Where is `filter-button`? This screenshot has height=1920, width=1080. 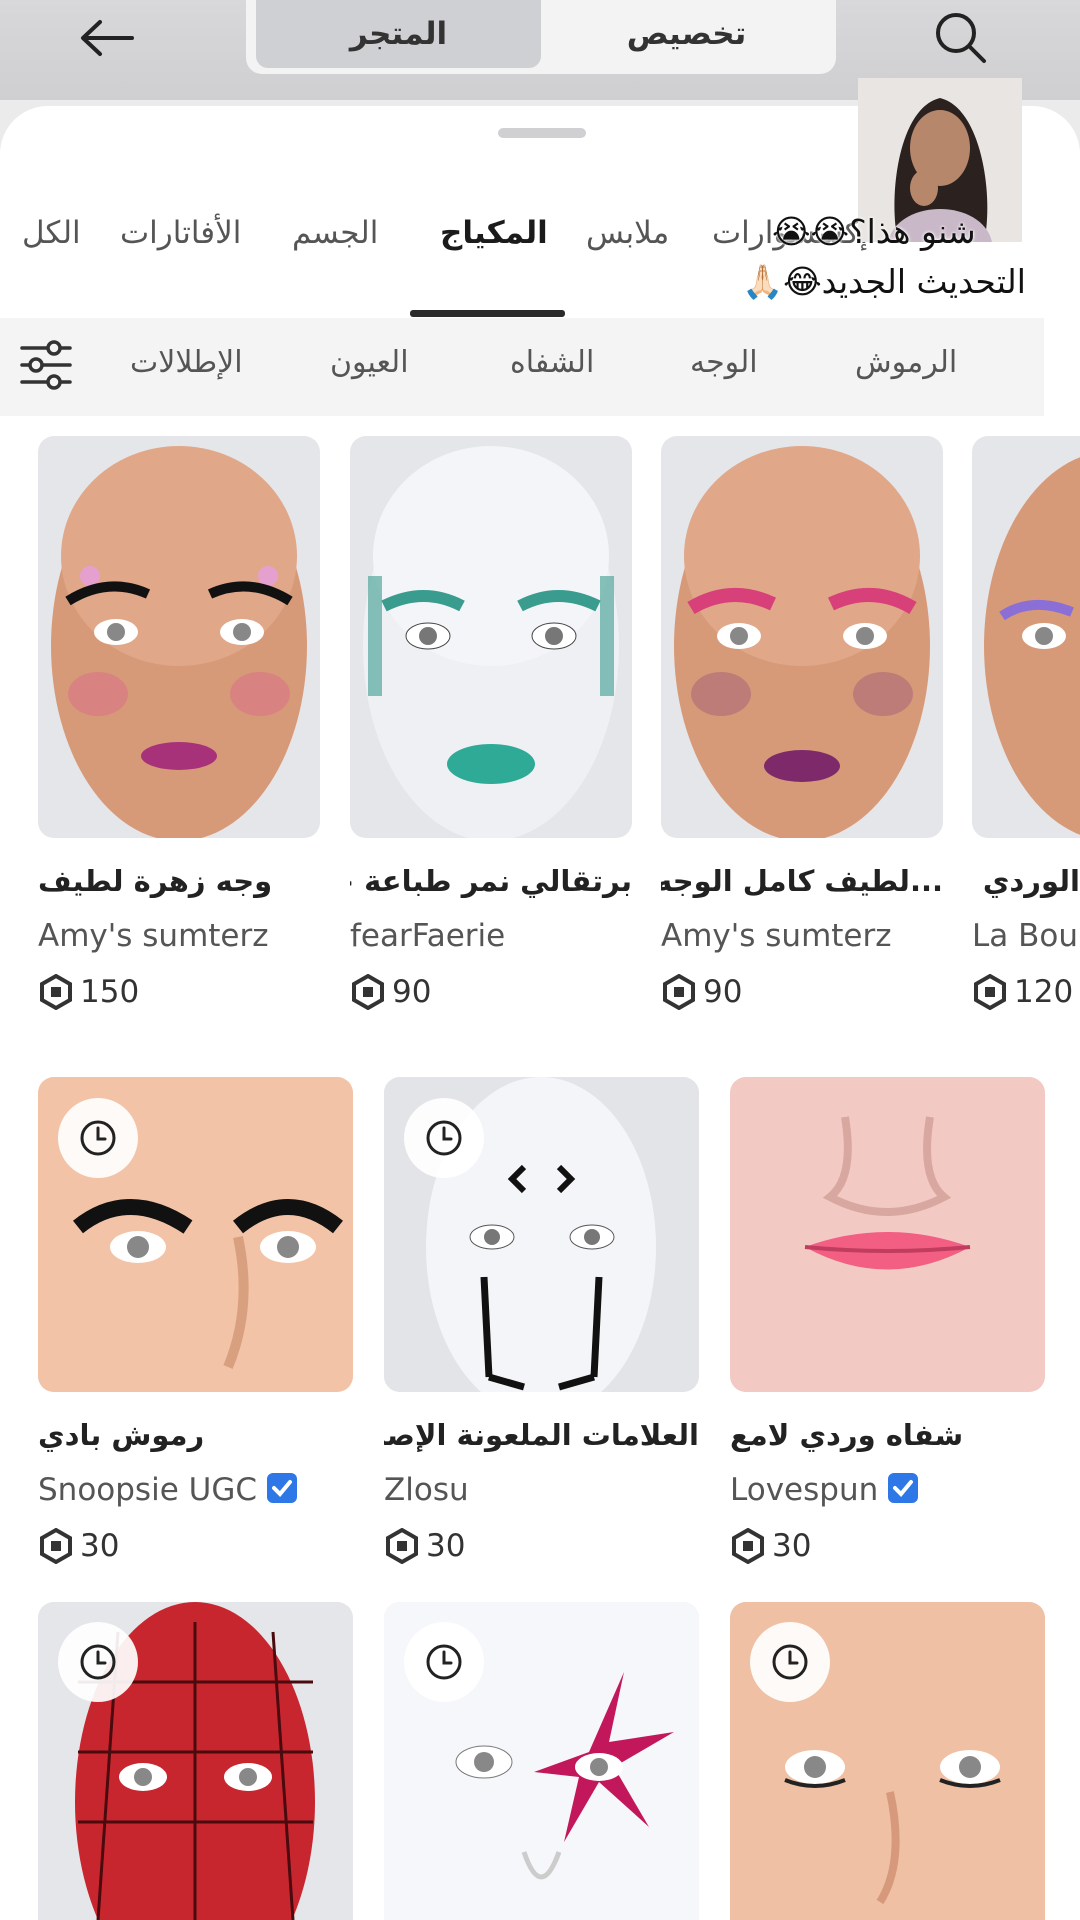 filter-button is located at coordinates (46, 365).